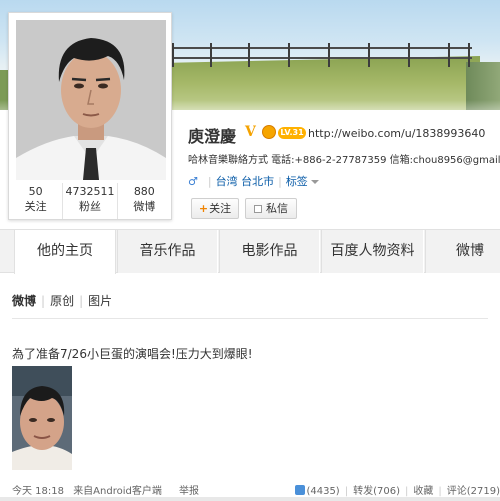 The height and width of the screenshot is (501, 500). What do you see at coordinates (167, 251) in the screenshot?
I see `tab-music: 音乐作品` at bounding box center [167, 251].